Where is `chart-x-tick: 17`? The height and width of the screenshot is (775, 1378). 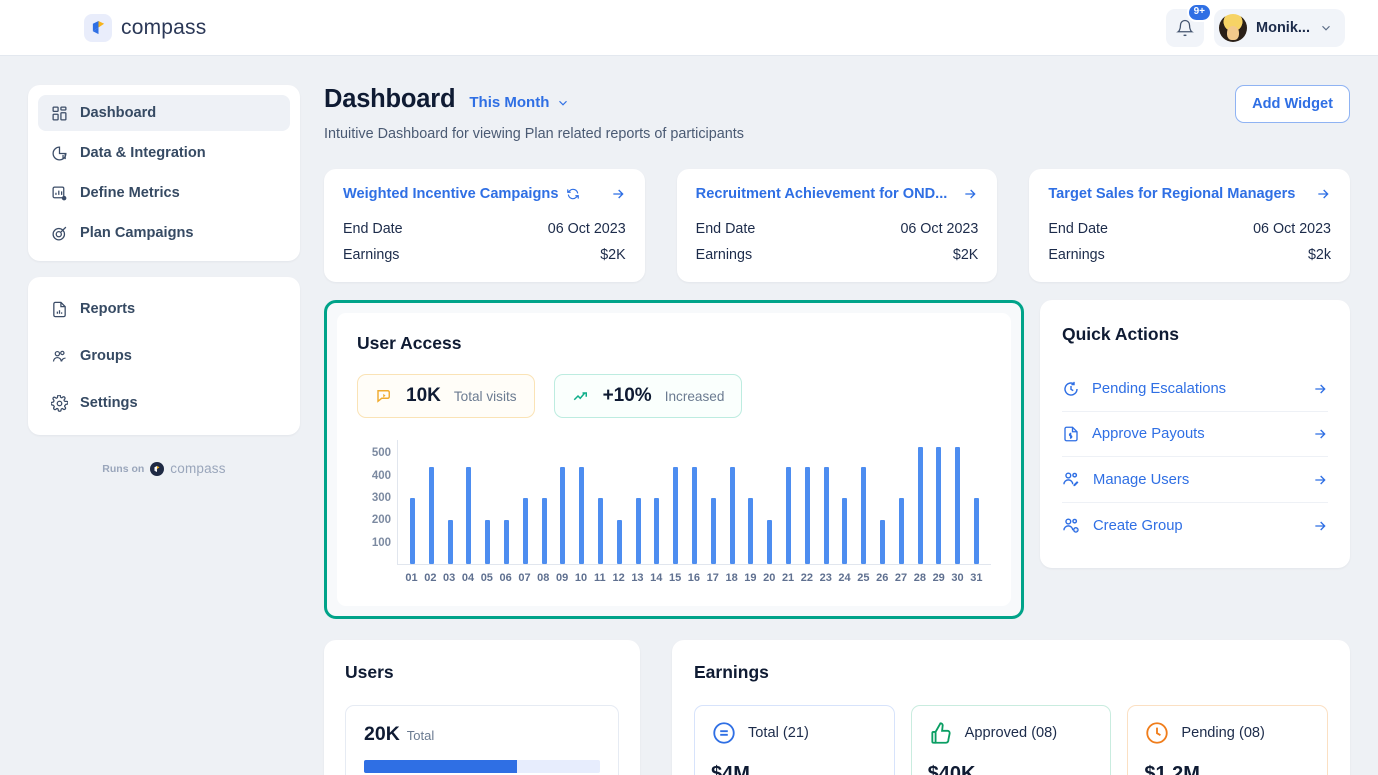
chart-x-tick: 17 is located at coordinates (712, 578).